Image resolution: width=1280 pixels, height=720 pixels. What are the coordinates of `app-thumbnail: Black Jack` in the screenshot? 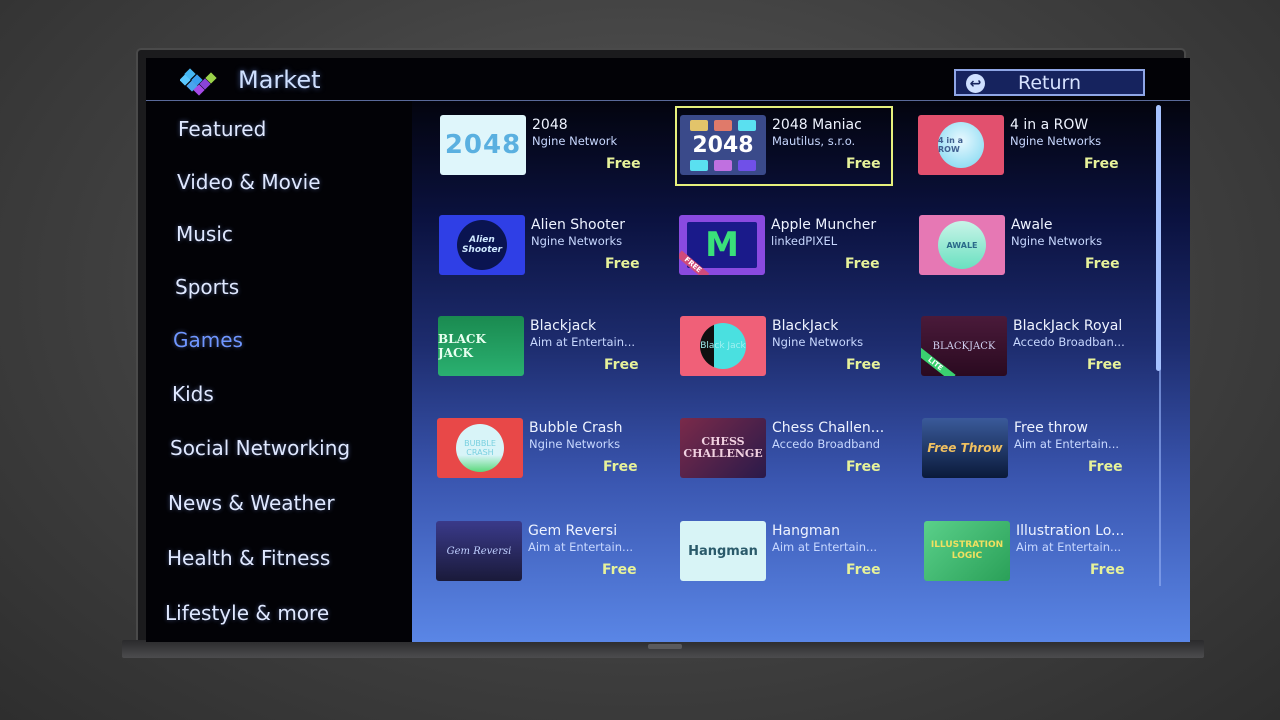 It's located at (723, 346).